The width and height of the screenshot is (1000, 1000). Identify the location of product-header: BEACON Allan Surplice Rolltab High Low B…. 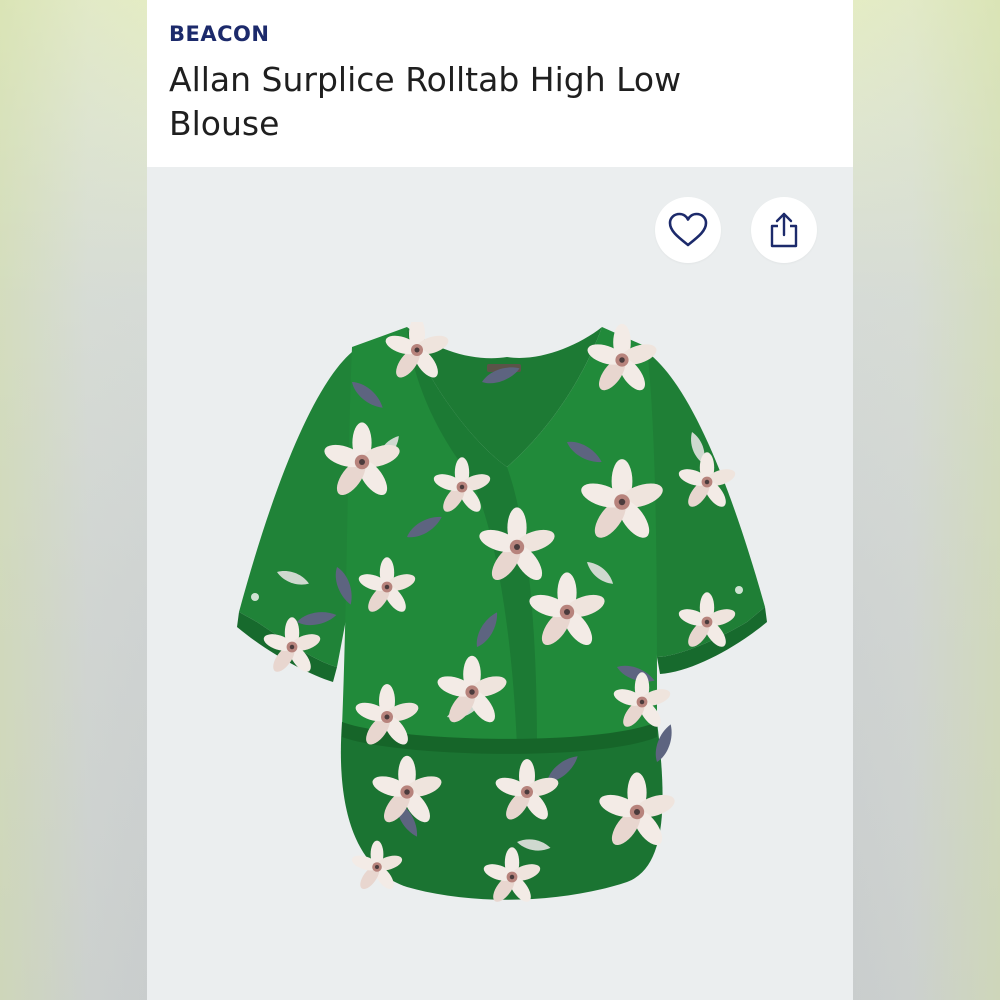
(500, 83).